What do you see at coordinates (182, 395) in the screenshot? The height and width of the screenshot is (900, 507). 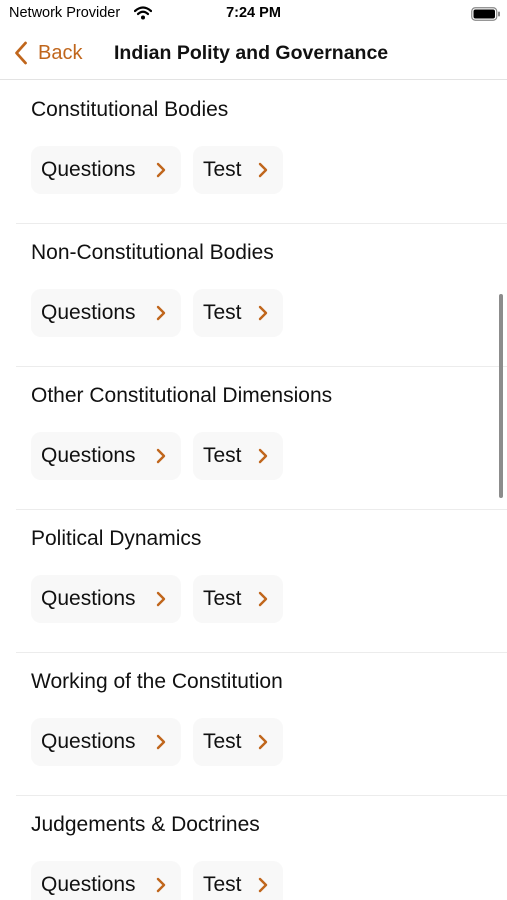 I see `topic-title: Other Constitutional Dimensions` at bounding box center [182, 395].